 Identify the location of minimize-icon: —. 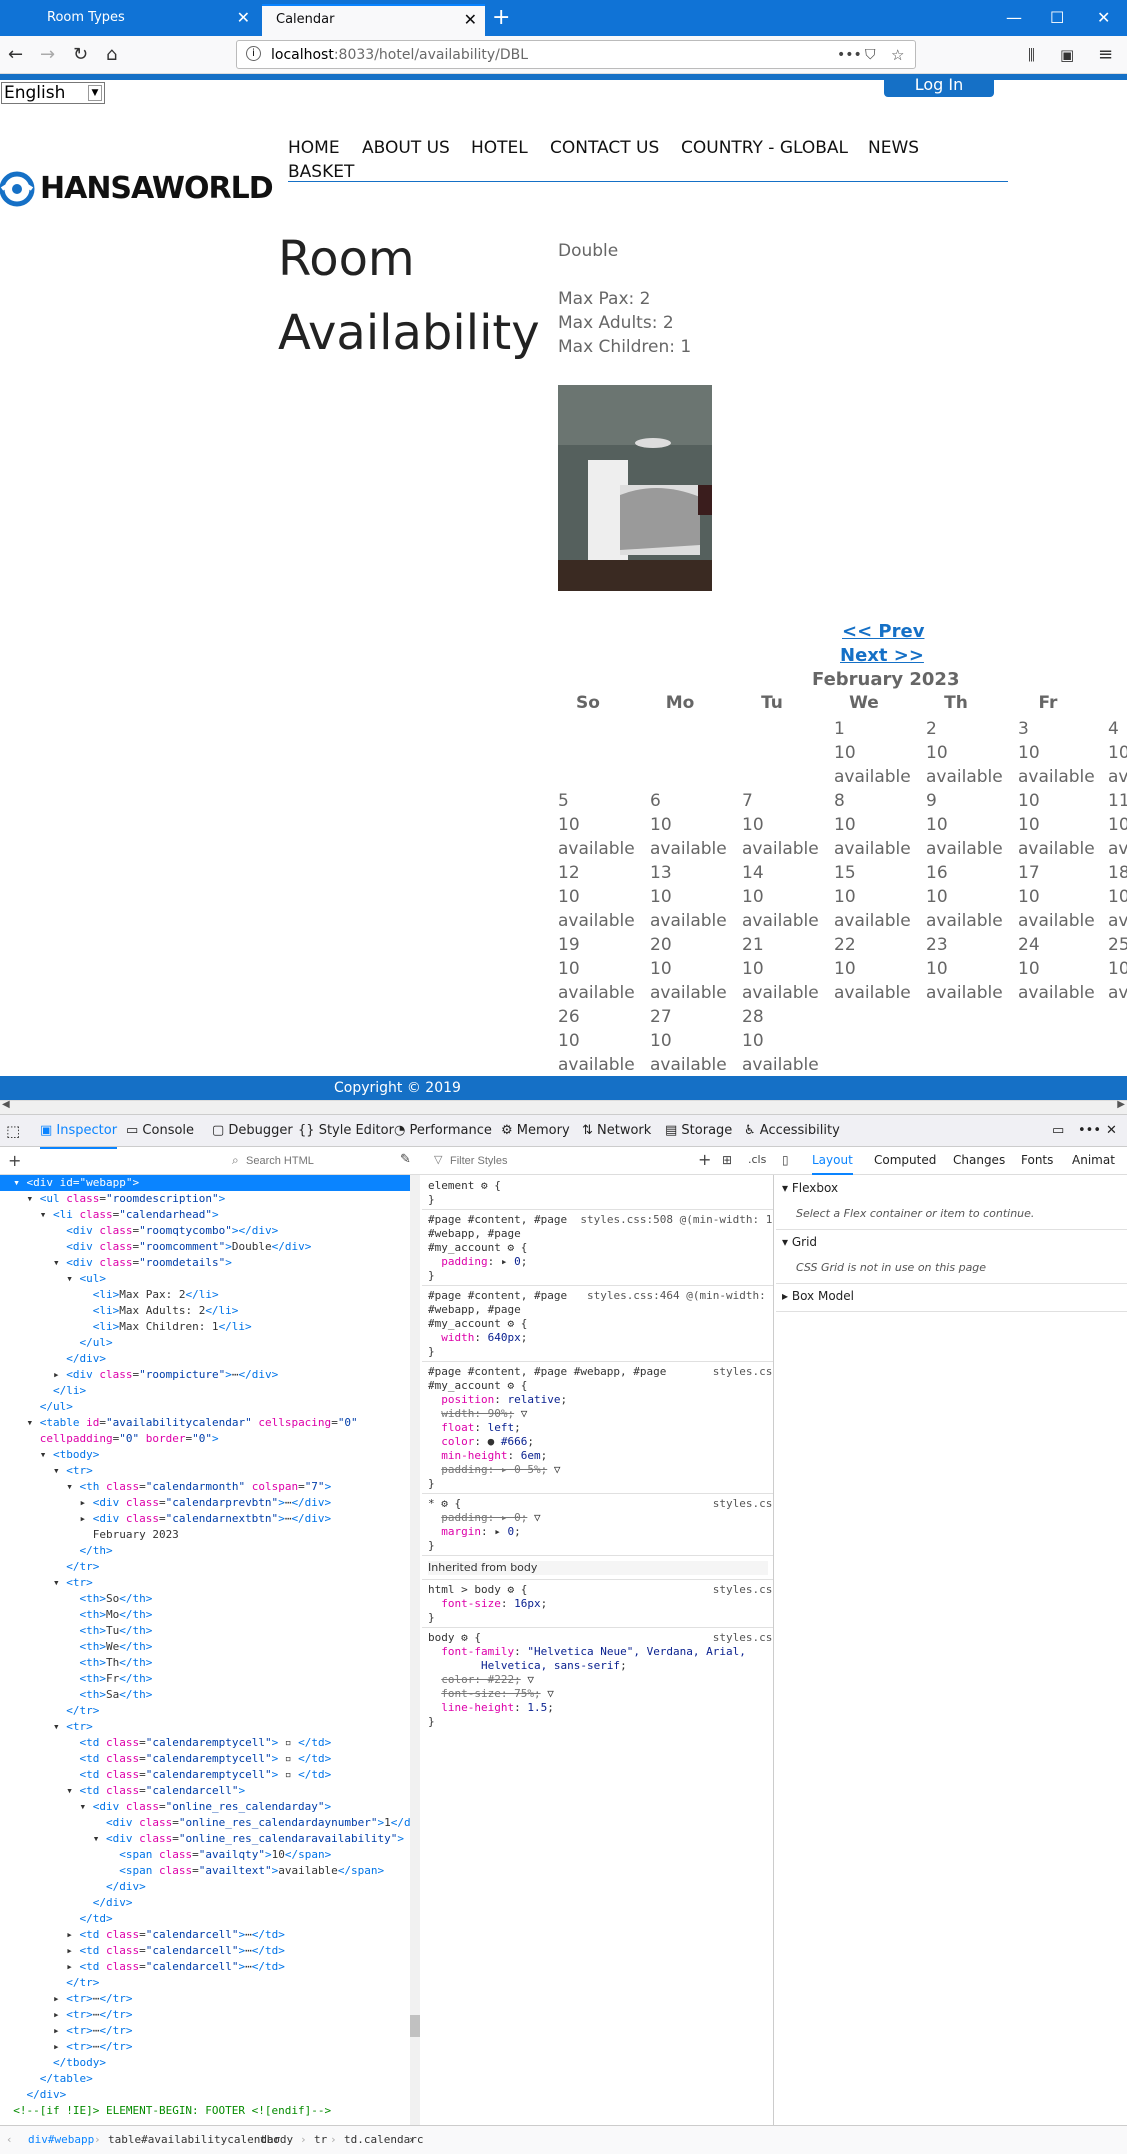
(1014, 18).